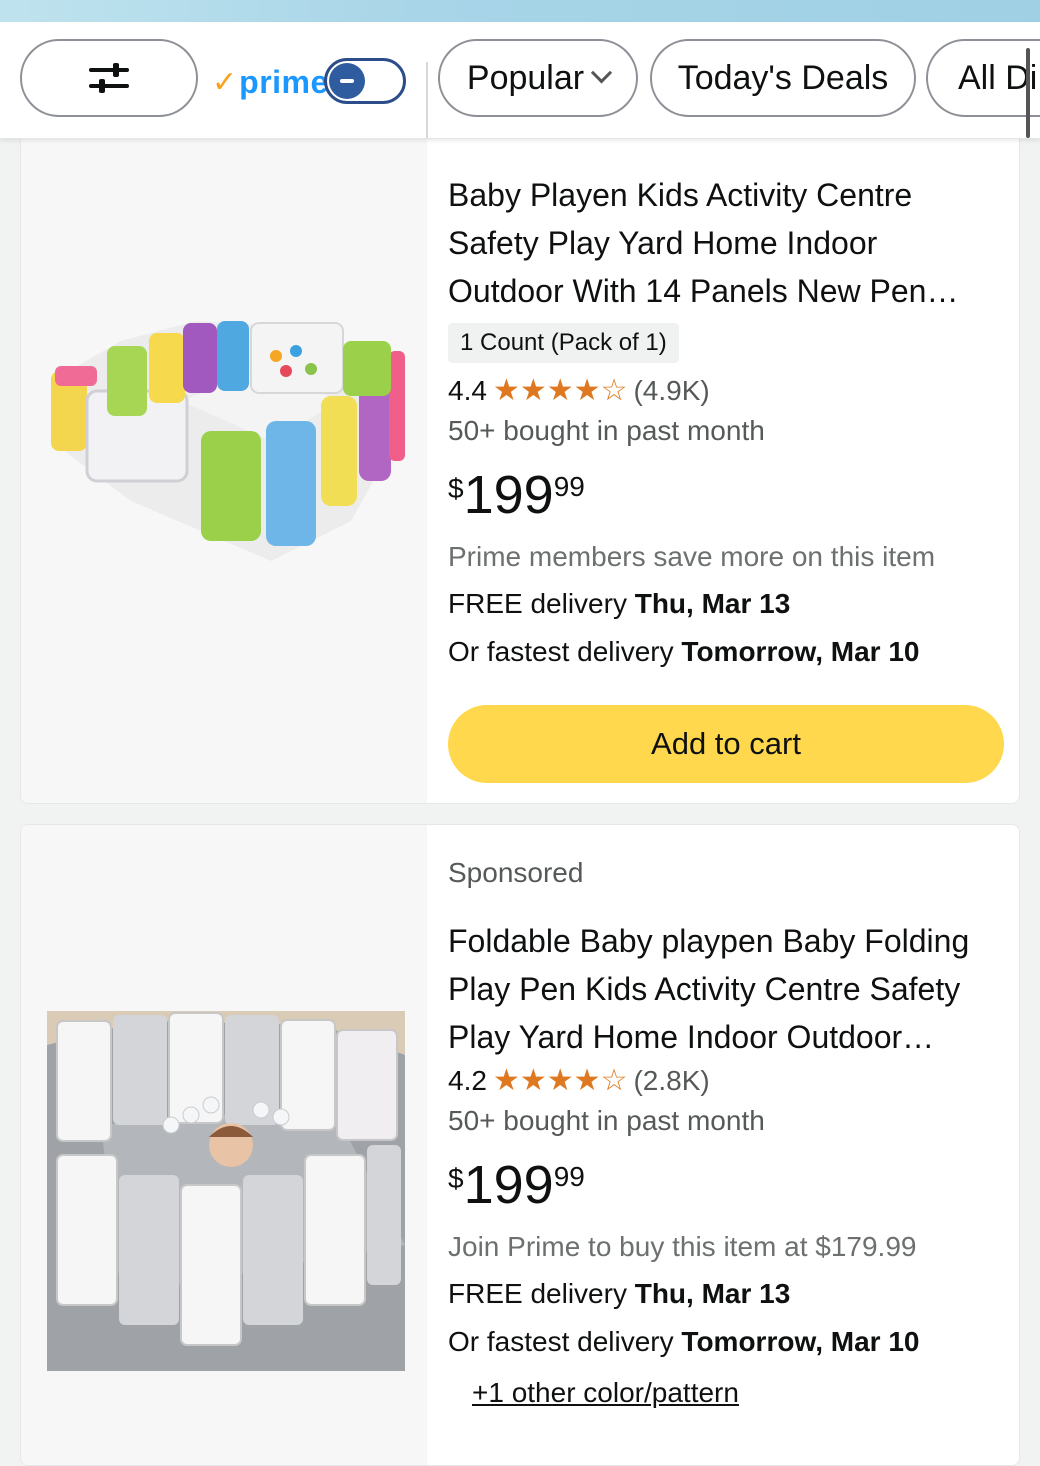  What do you see at coordinates (563, 343) in the screenshot?
I see `size-badge: 1 Count (Pack of 1)` at bounding box center [563, 343].